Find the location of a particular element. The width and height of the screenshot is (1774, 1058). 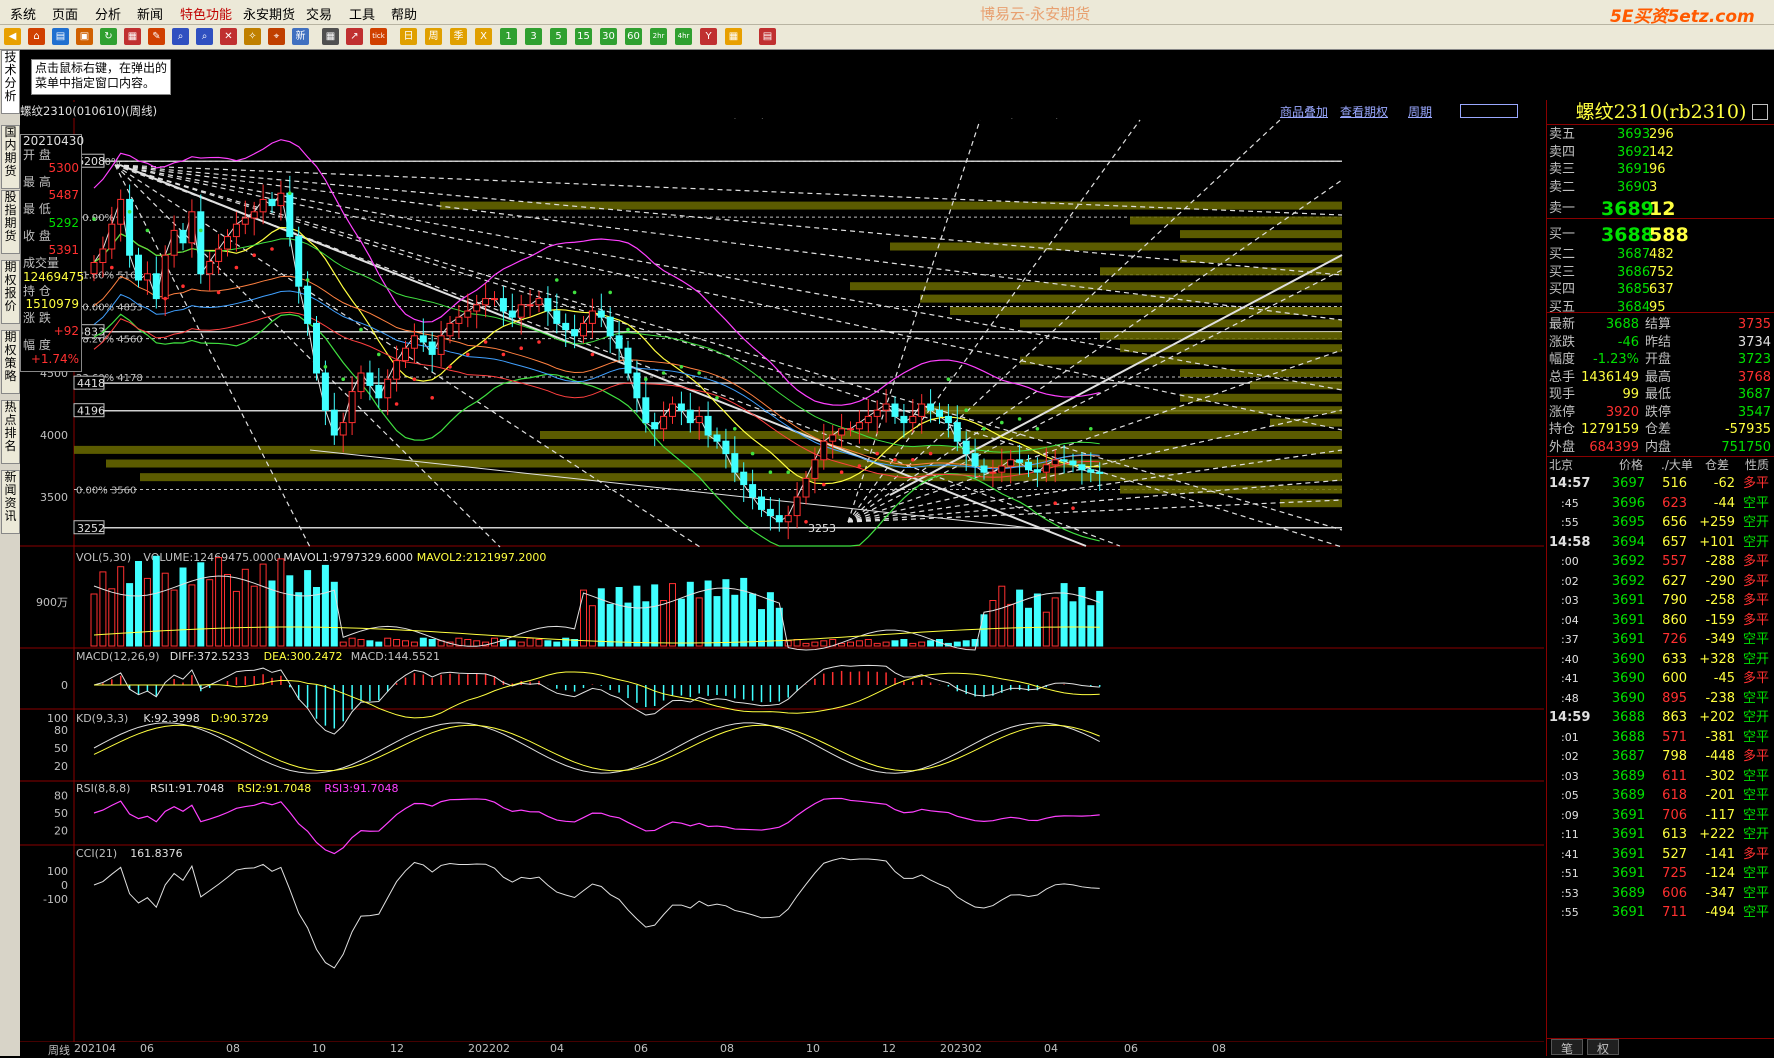

quote-tab-0: 笔 is located at coordinates (1567, 1047).